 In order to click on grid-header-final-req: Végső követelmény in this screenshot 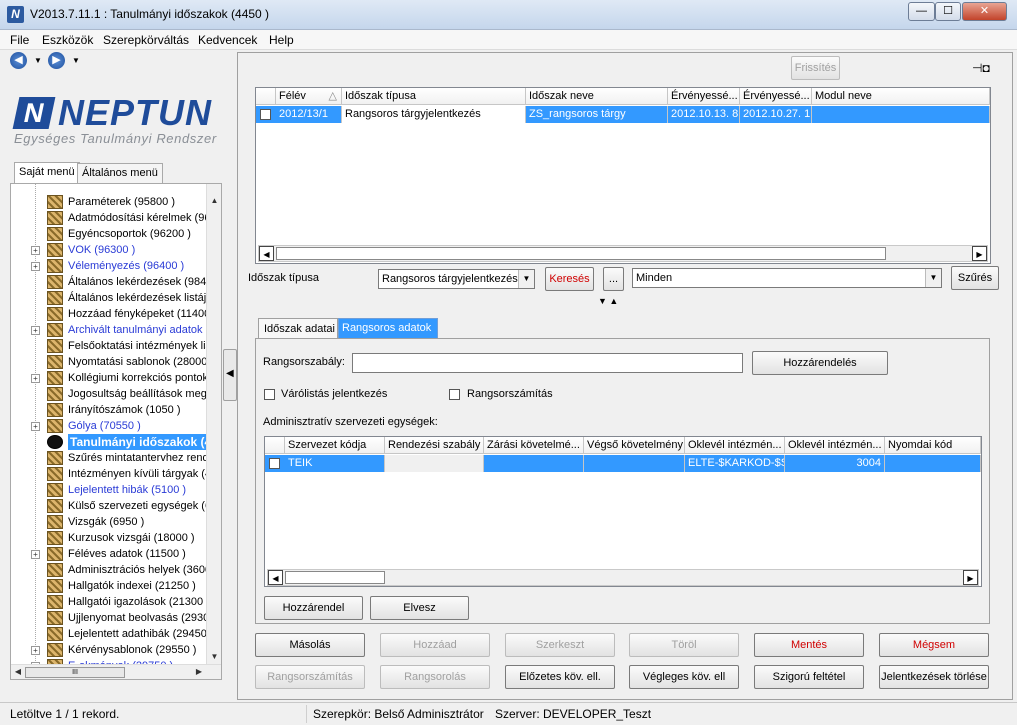, I will do `click(634, 445)`.